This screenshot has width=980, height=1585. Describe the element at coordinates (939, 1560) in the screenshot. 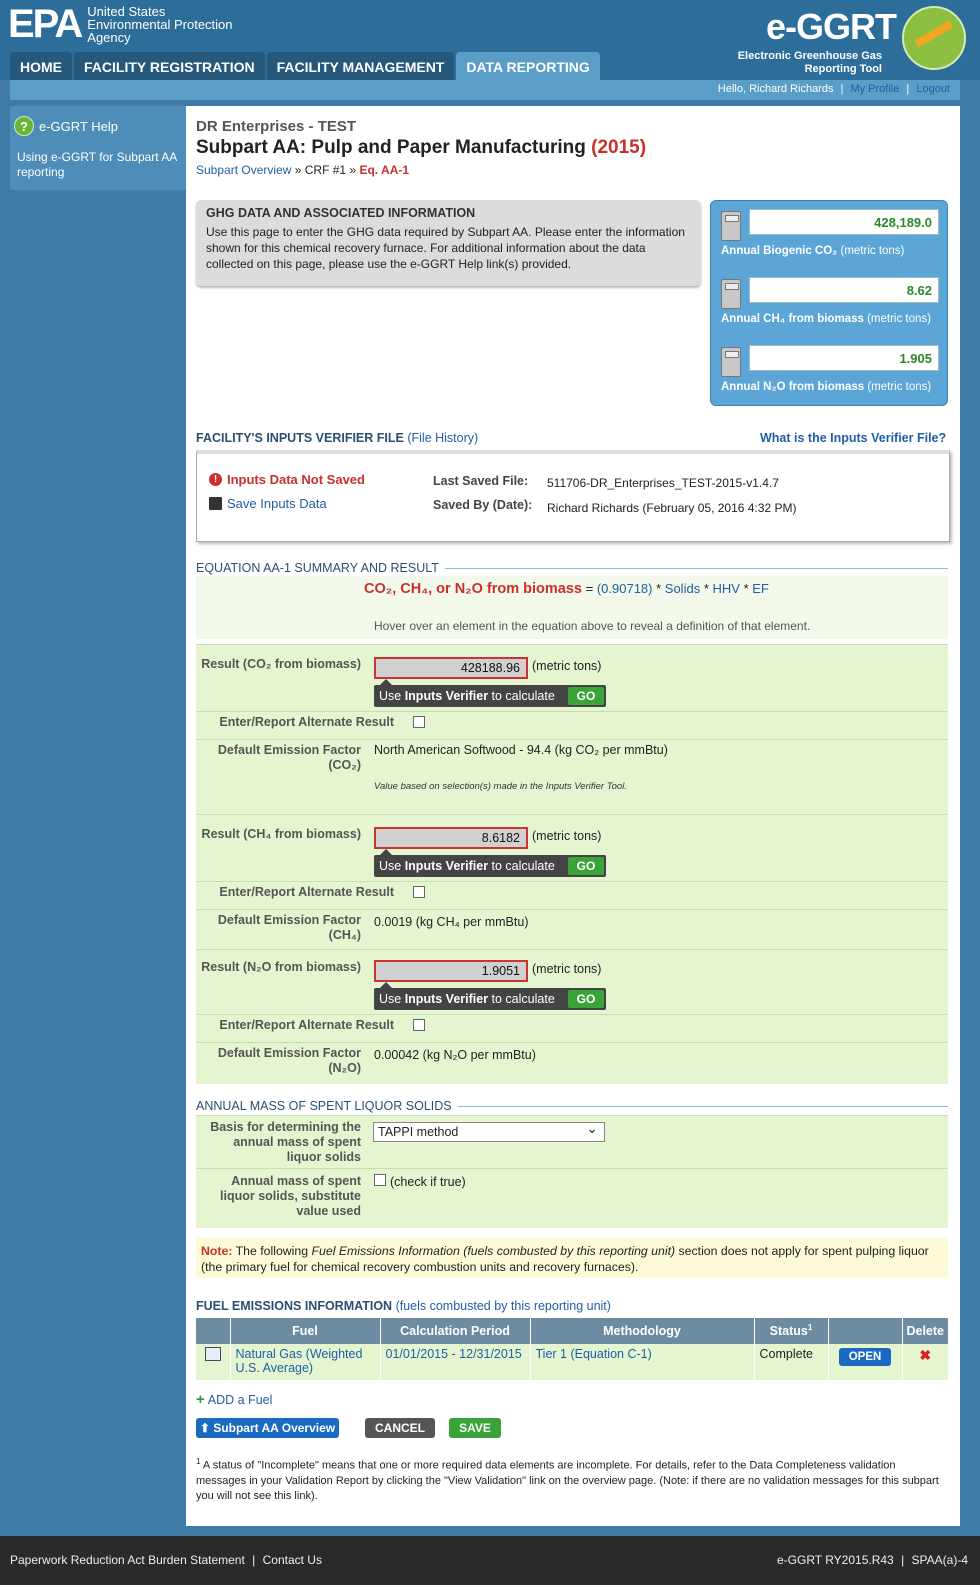

I see `page-id: SPAA(a)-4` at that location.